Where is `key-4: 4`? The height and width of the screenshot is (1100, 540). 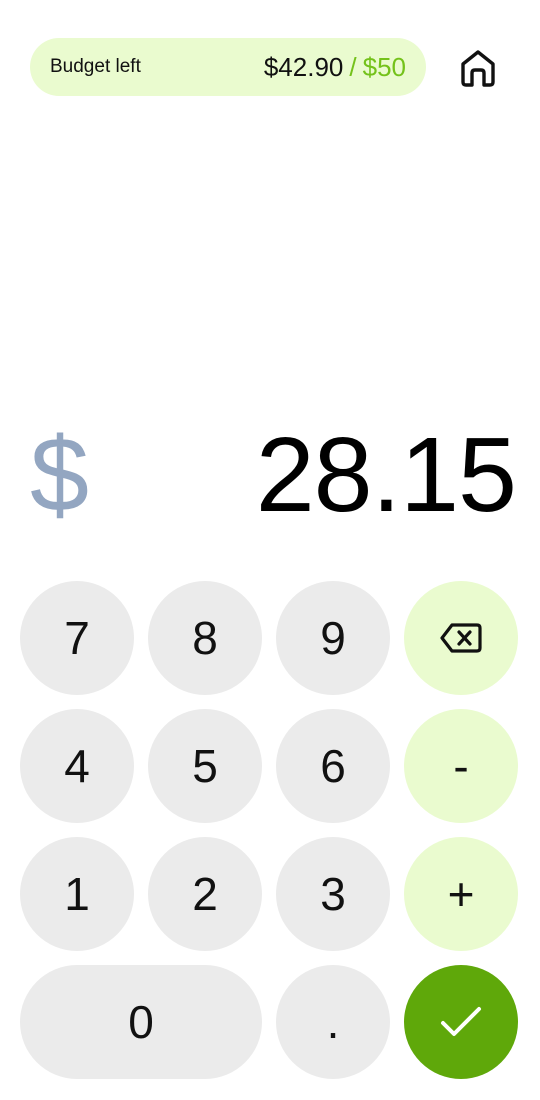 key-4: 4 is located at coordinates (77, 766).